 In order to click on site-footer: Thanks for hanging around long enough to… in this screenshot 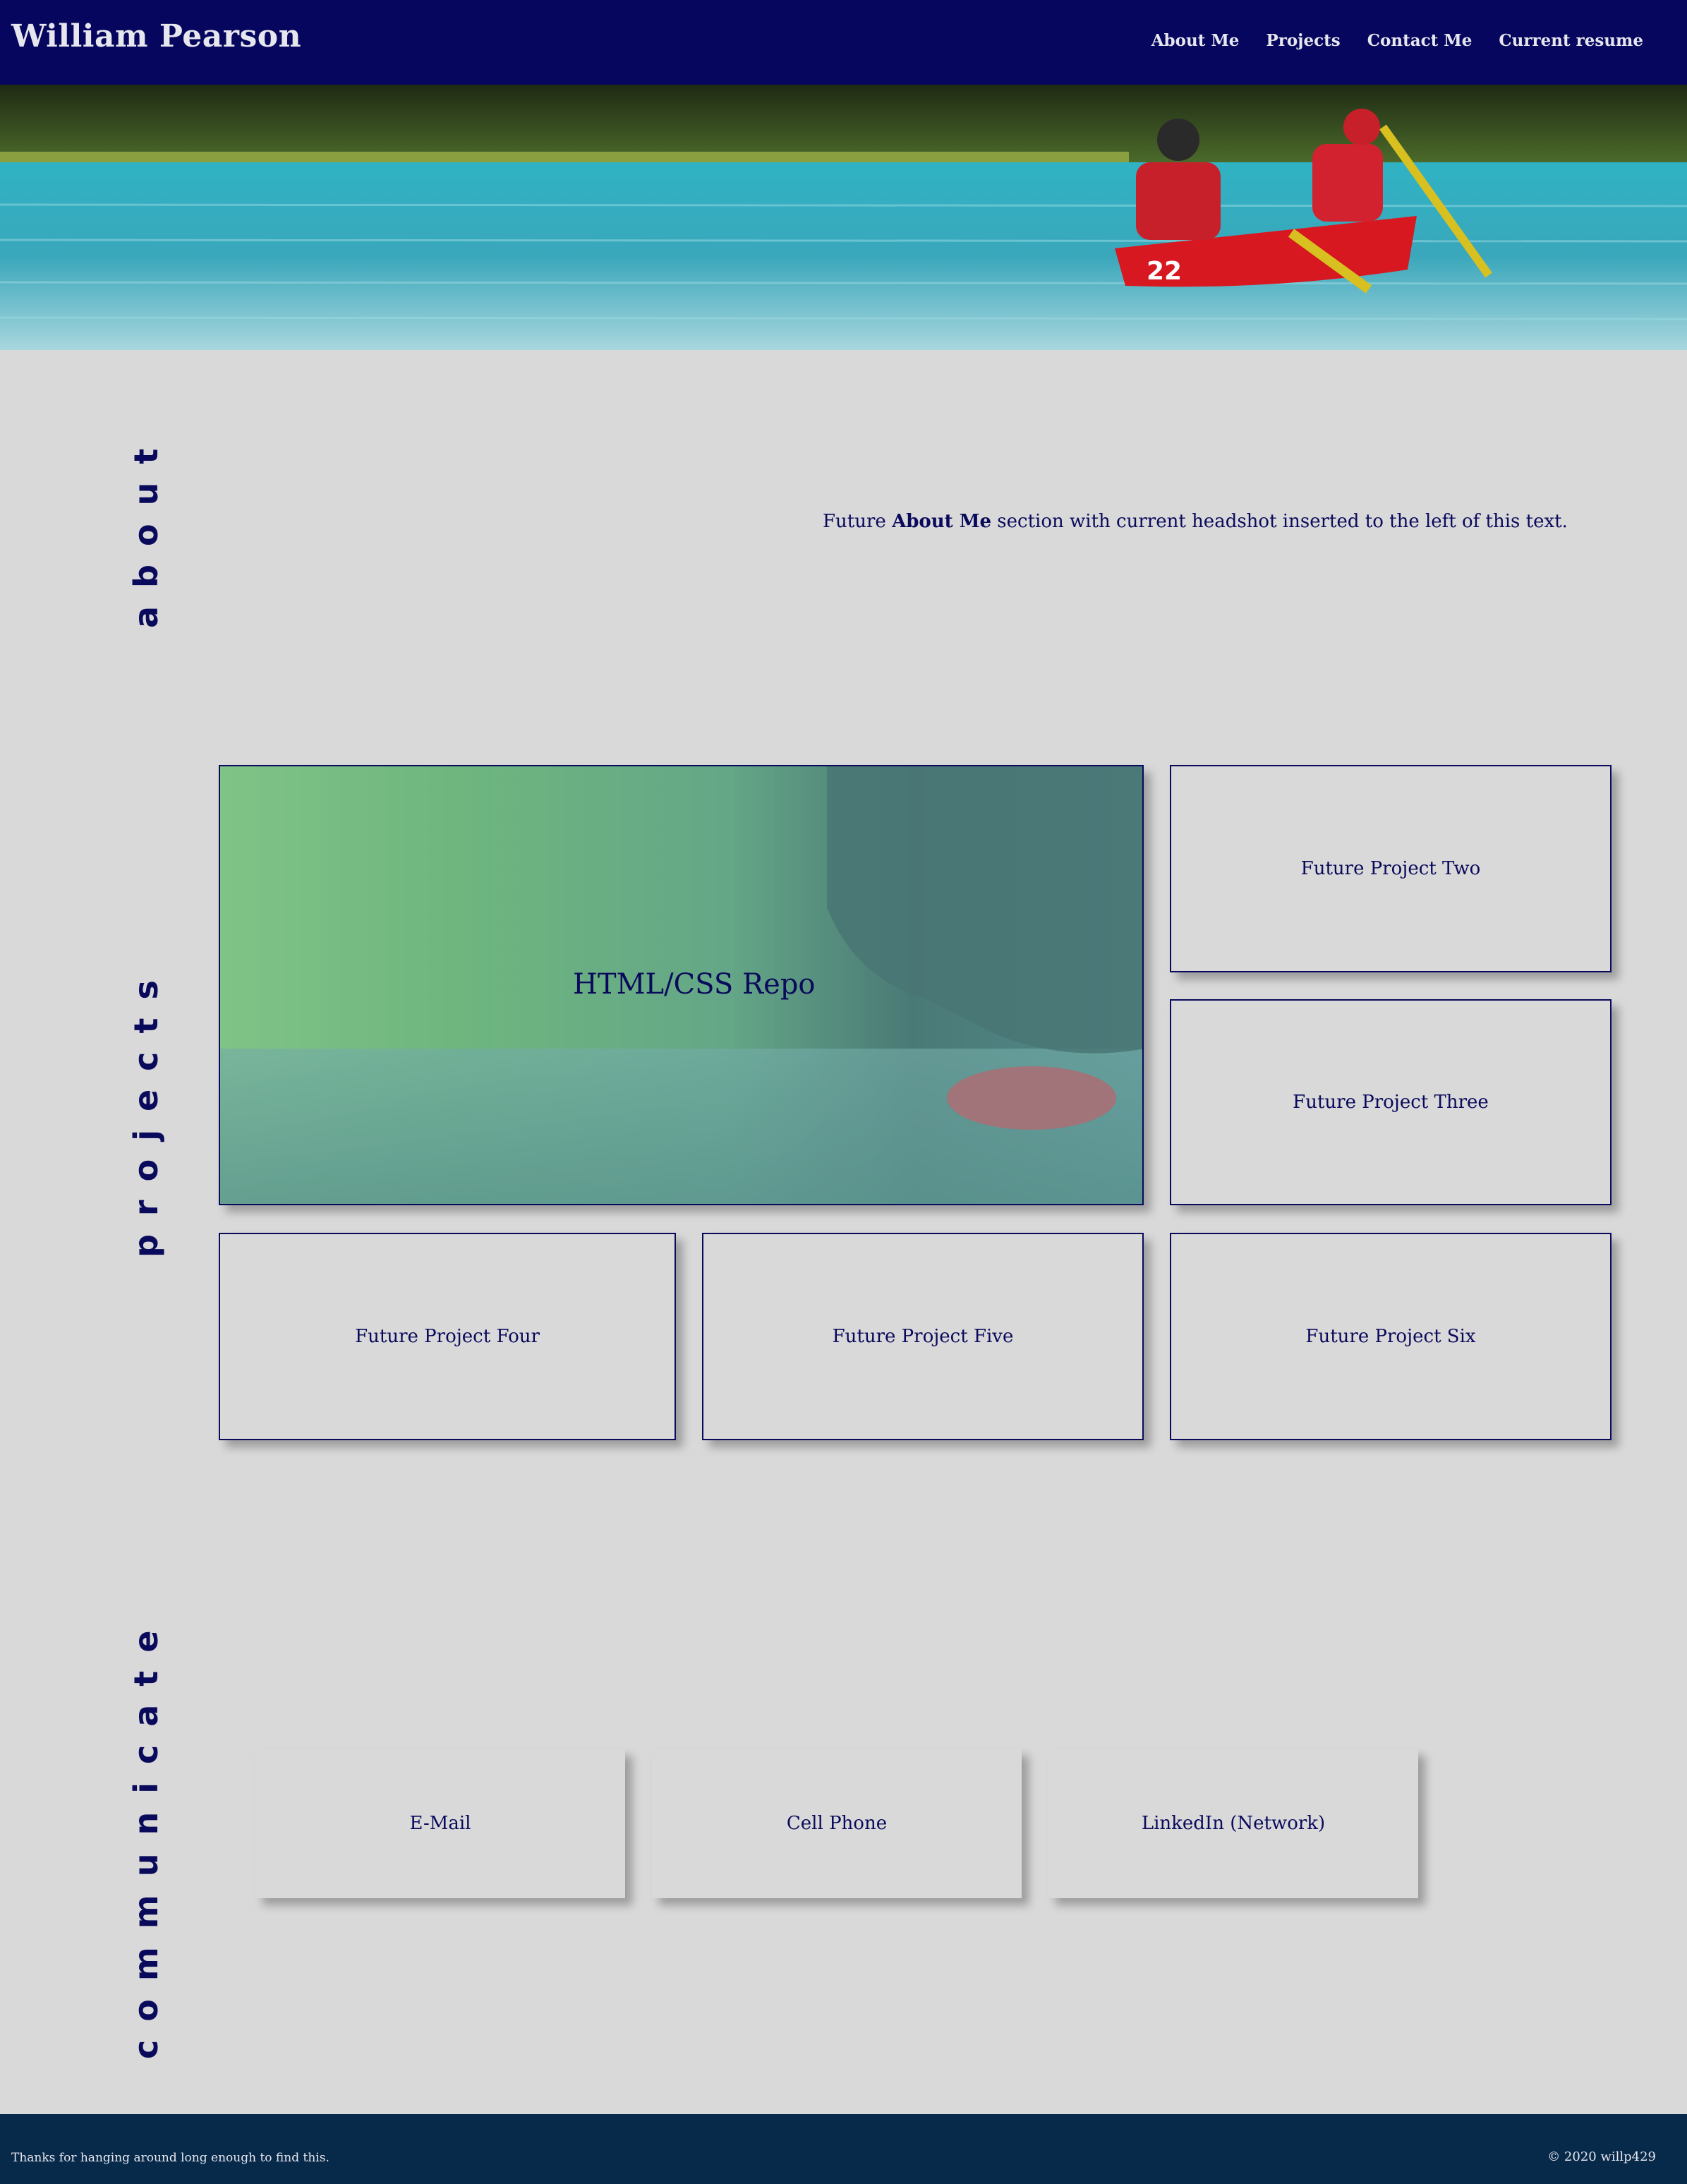, I will do `click(843, 2149)`.